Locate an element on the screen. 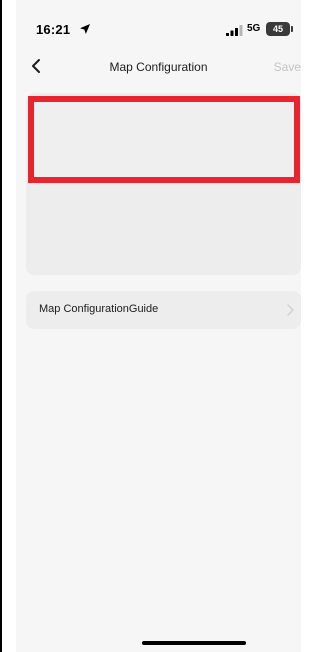 The image size is (320, 652). status-bar: 16:21 5G 45 is located at coordinates (158, 24).